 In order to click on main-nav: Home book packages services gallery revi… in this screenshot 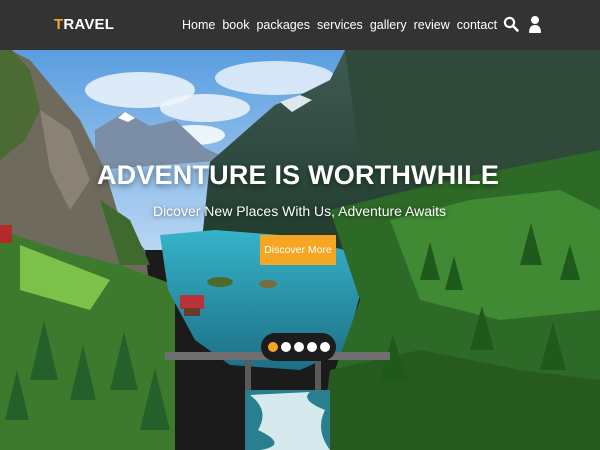, I will do `click(339, 25)`.